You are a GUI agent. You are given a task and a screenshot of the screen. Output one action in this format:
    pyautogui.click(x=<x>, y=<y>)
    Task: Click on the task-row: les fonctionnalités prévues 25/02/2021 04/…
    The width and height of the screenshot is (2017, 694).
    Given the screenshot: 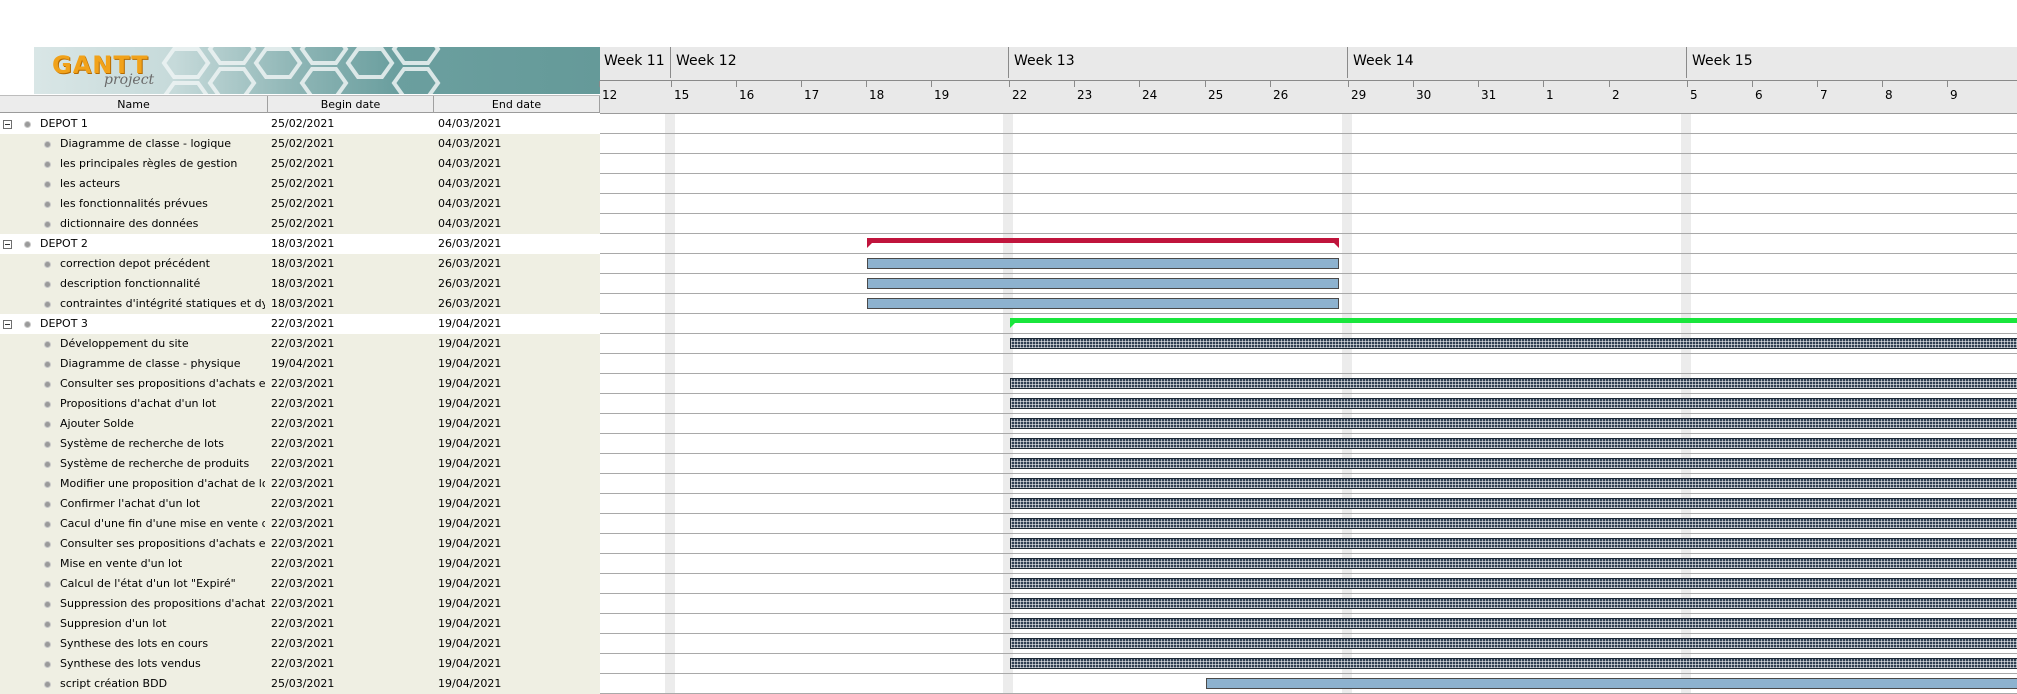 What is the action you would take?
    pyautogui.click(x=300, y=204)
    